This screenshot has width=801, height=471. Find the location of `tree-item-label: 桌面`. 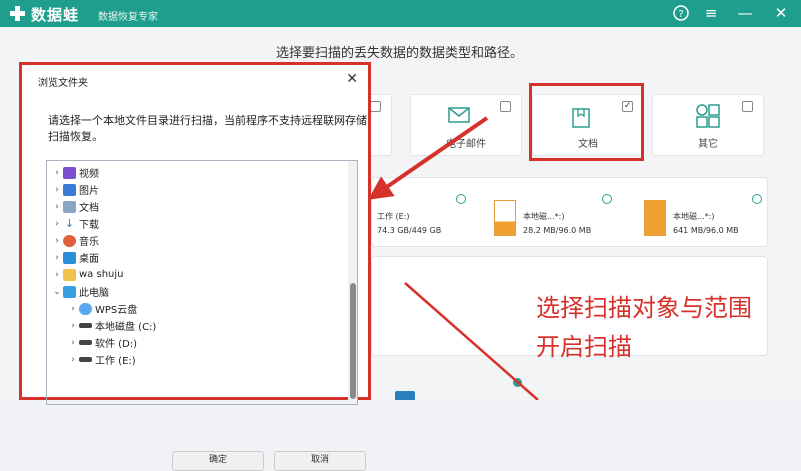

tree-item-label: 桌面 is located at coordinates (89, 259).